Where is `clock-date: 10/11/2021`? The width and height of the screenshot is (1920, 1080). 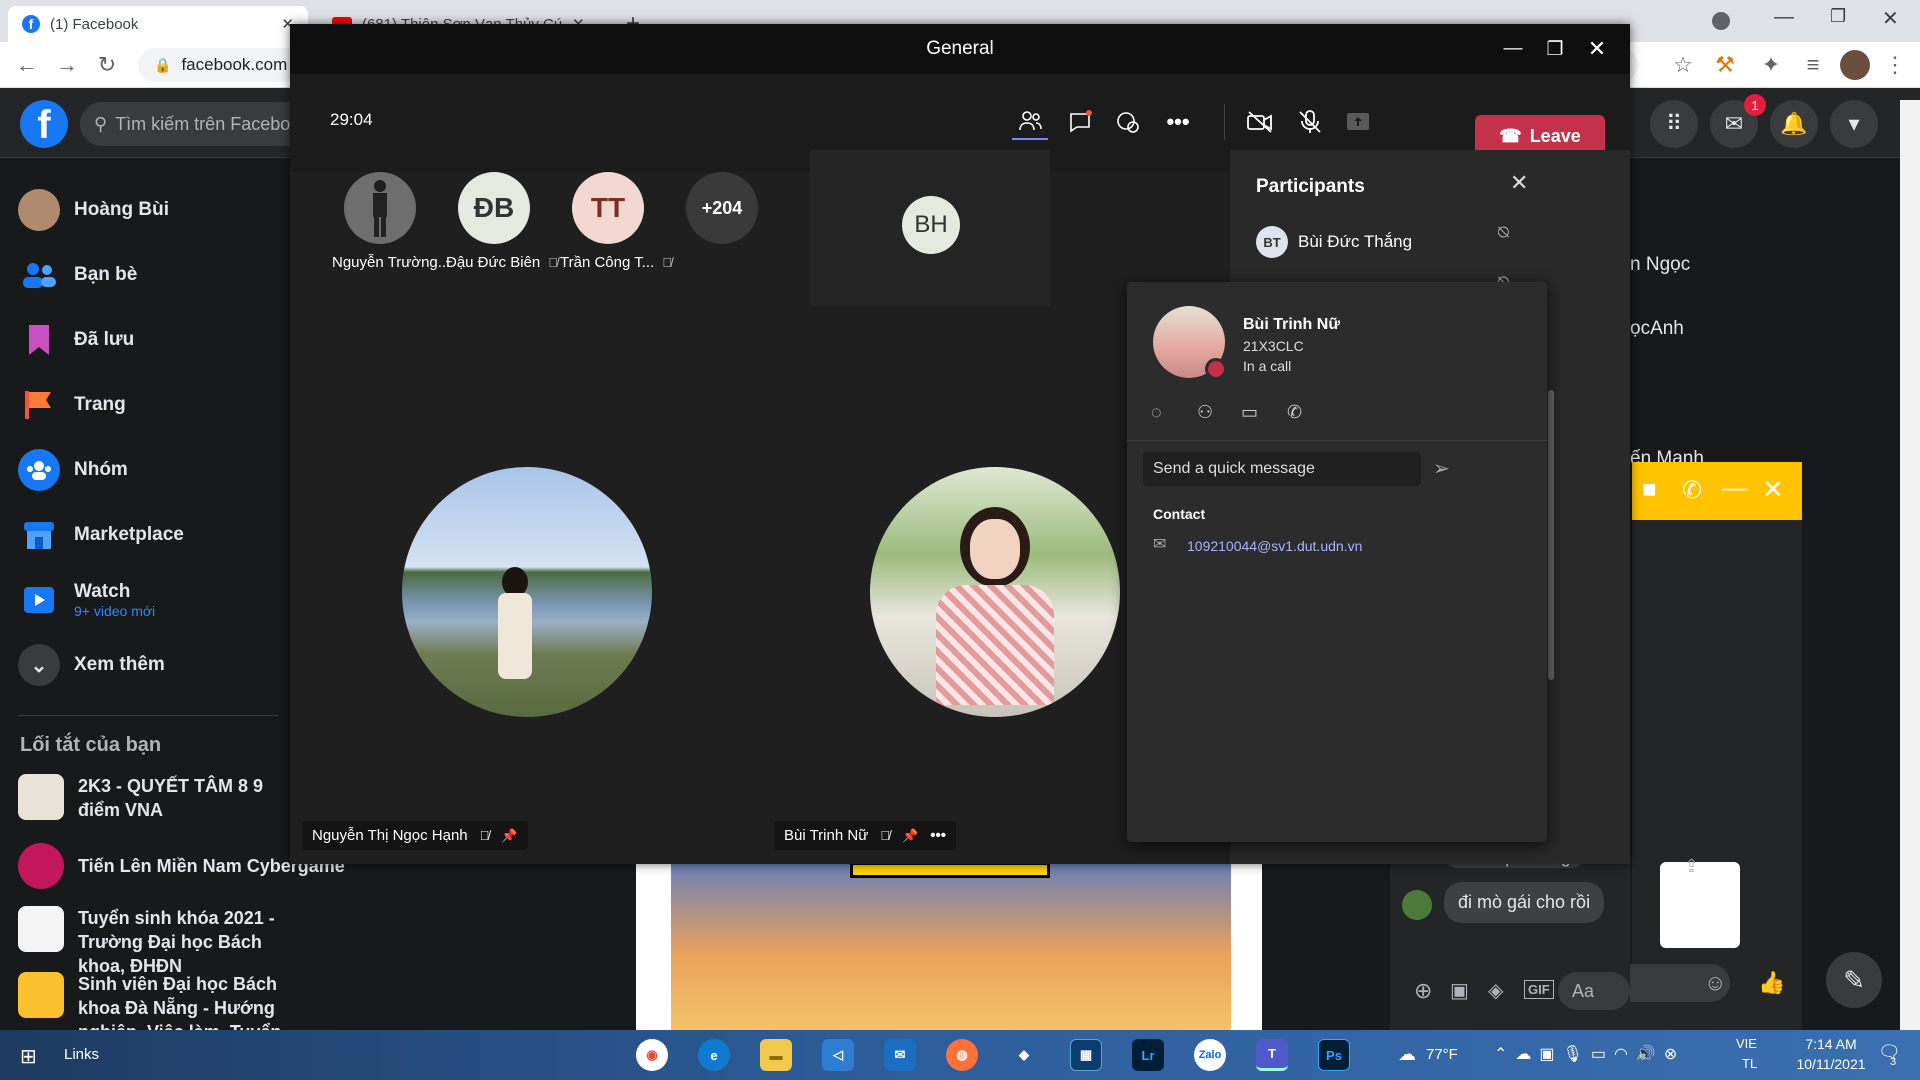
clock-date: 10/11/2021 is located at coordinates (1831, 1064).